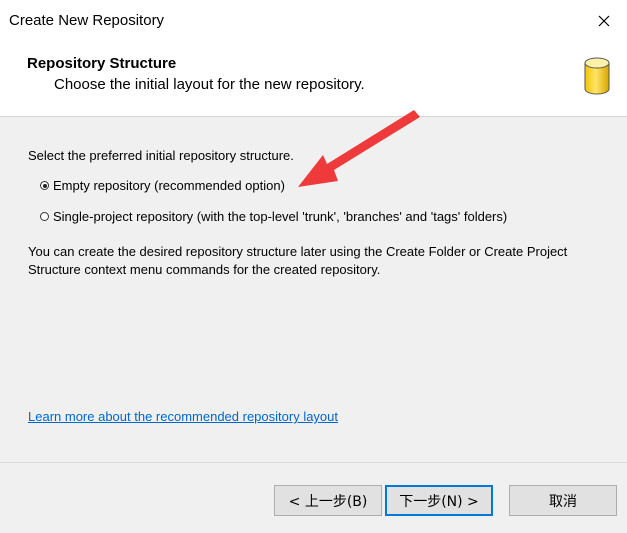 The width and height of the screenshot is (627, 533). I want to click on close-button, so click(604, 21).